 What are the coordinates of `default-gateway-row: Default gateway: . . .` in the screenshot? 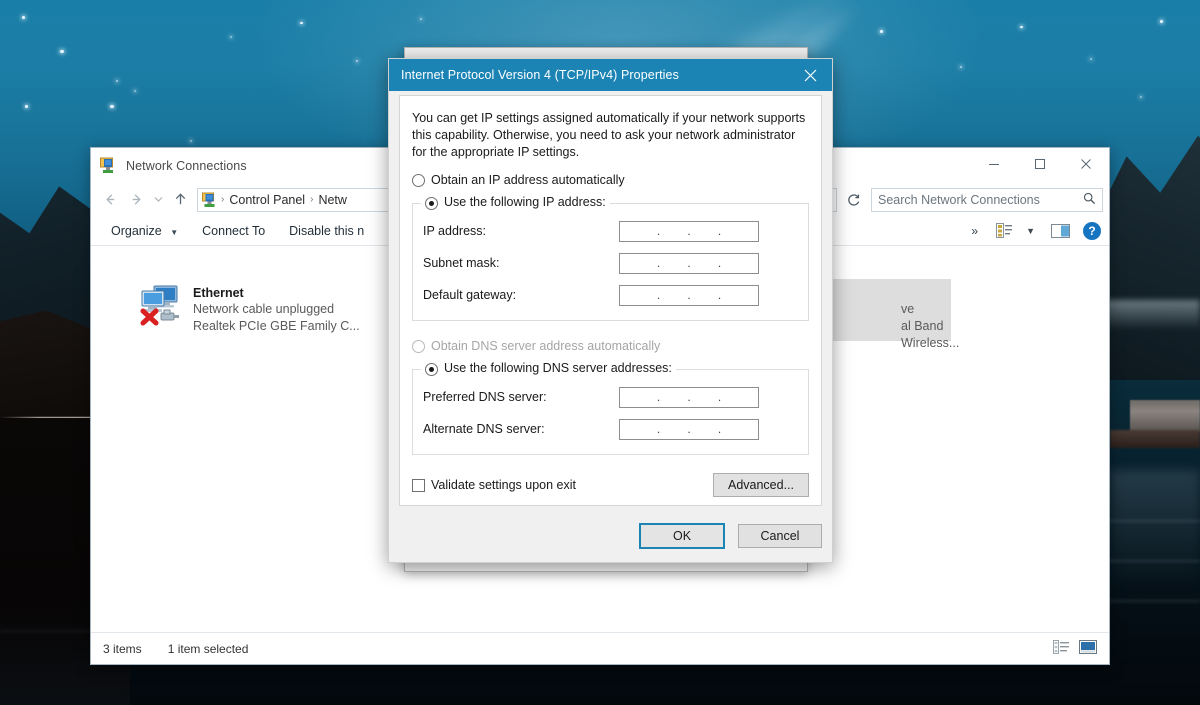 It's located at (610, 295).